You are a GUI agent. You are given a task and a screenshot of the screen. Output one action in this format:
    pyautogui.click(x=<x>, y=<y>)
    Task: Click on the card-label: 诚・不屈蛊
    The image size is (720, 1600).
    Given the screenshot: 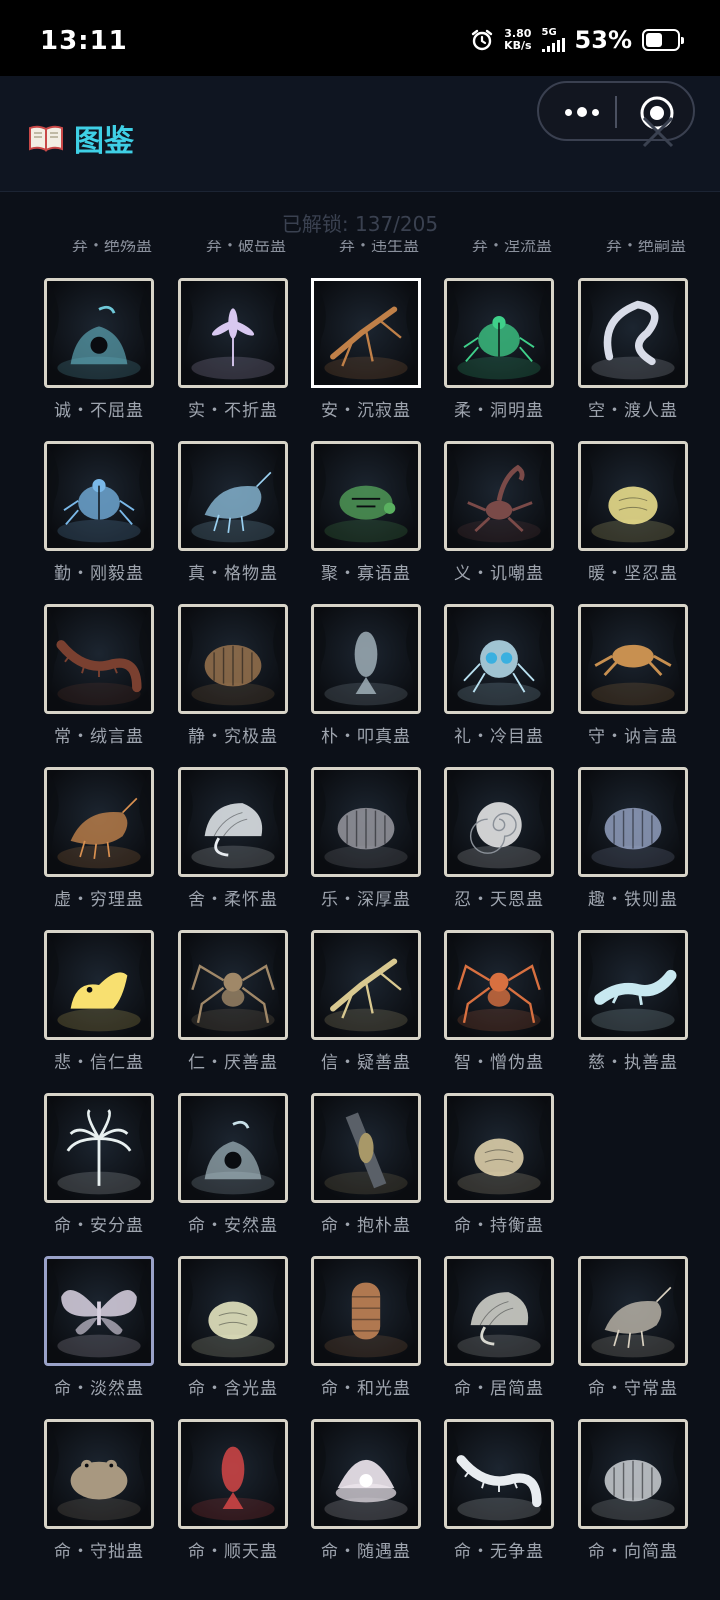 What is the action you would take?
    pyautogui.click(x=99, y=411)
    